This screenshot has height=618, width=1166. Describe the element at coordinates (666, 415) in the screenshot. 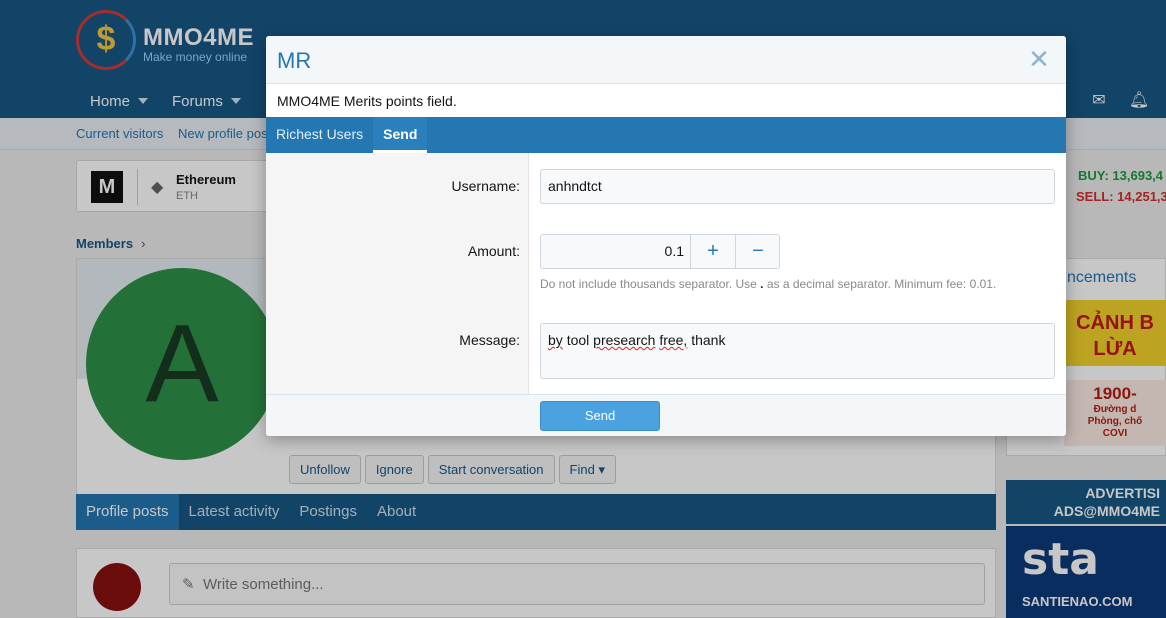

I see `modal-footer: Send` at that location.